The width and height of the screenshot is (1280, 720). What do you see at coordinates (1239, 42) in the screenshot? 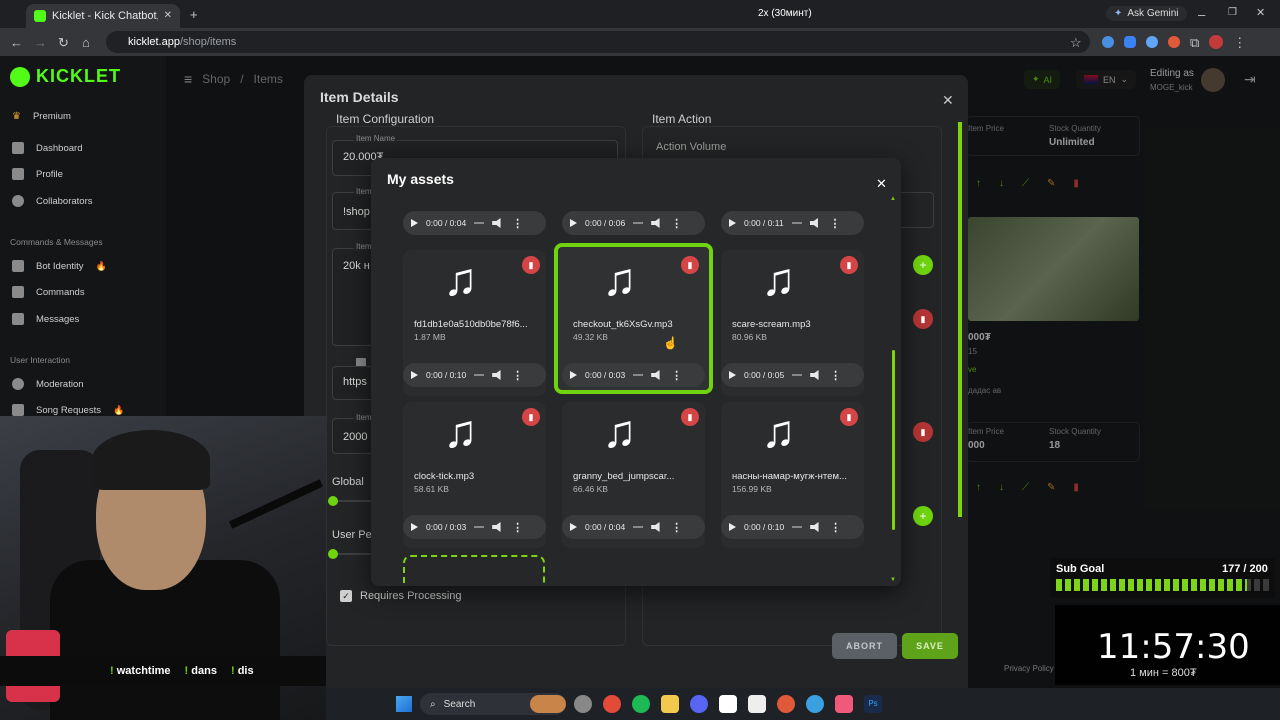
I see `menu-dots-icon: ⋮` at bounding box center [1239, 42].